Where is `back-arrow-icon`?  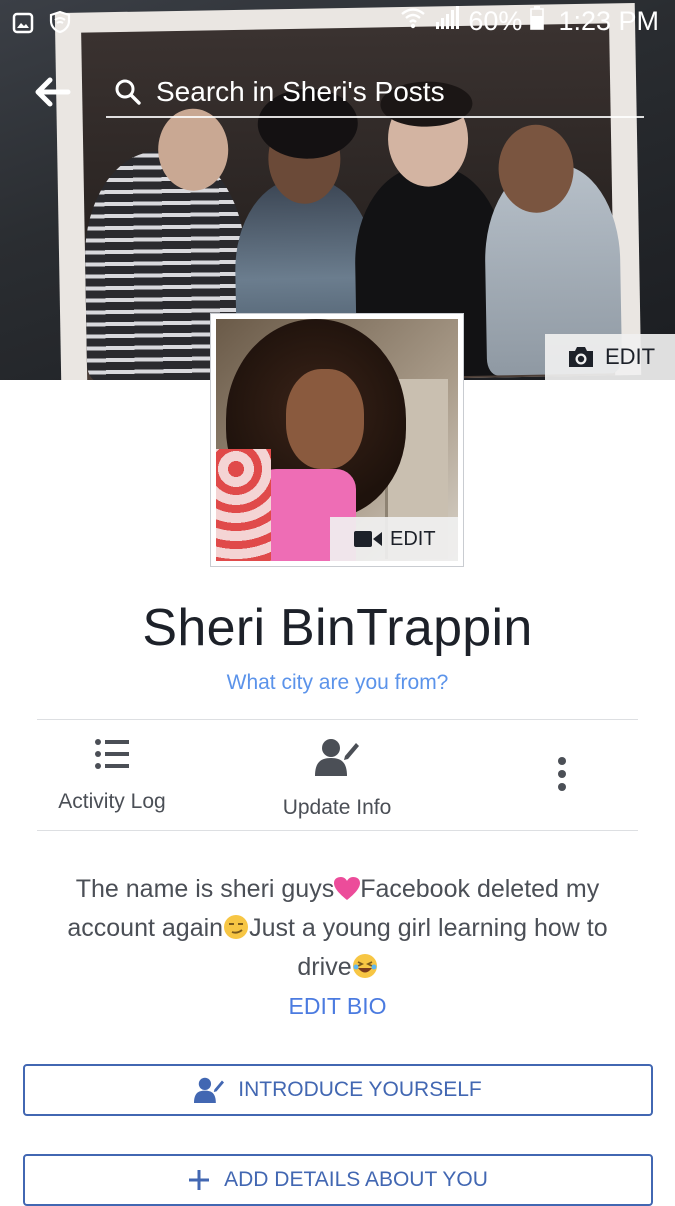
back-arrow-icon is located at coordinates (53, 92).